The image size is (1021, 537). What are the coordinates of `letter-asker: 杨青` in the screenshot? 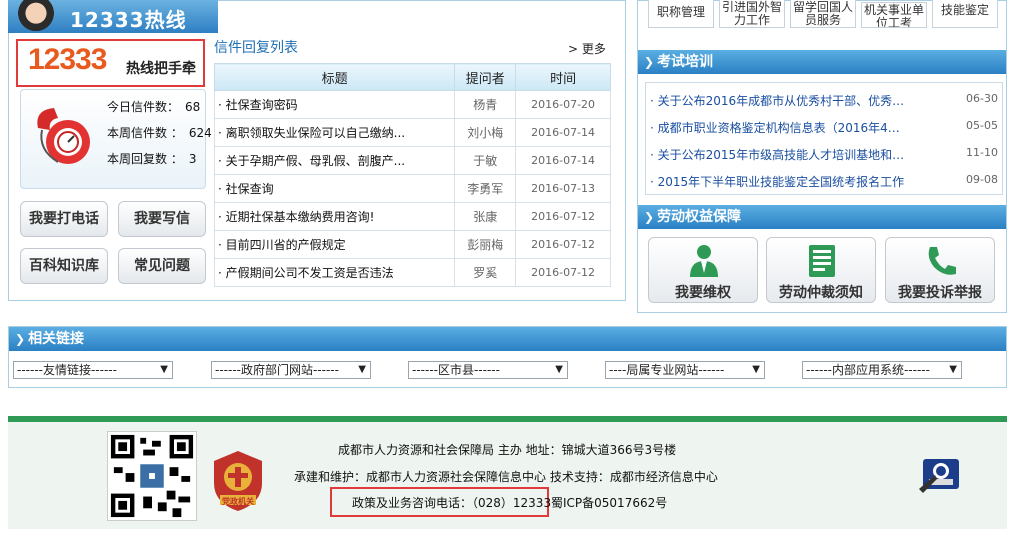 It's located at (485, 104).